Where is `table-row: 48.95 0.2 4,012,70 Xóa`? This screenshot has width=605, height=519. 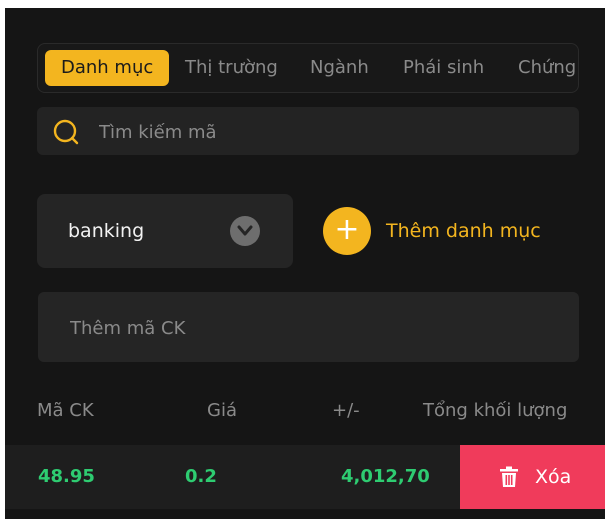 table-row: 48.95 0.2 4,012,70 Xóa is located at coordinates (305, 477).